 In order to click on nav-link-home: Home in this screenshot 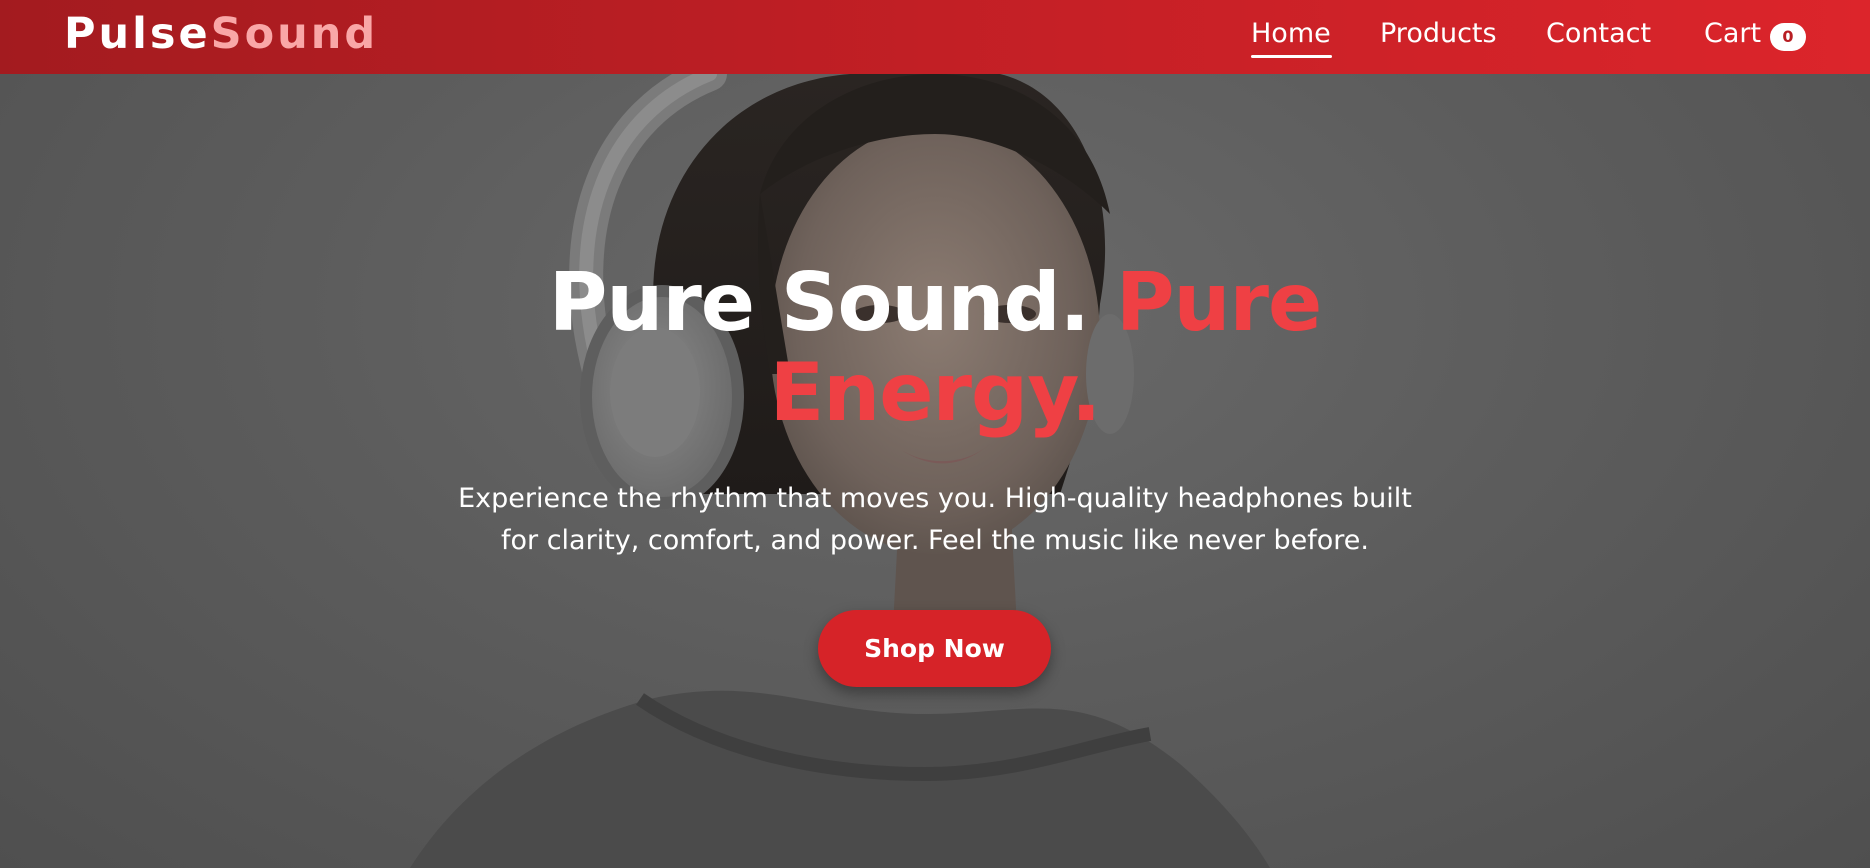, I will do `click(1291, 34)`.